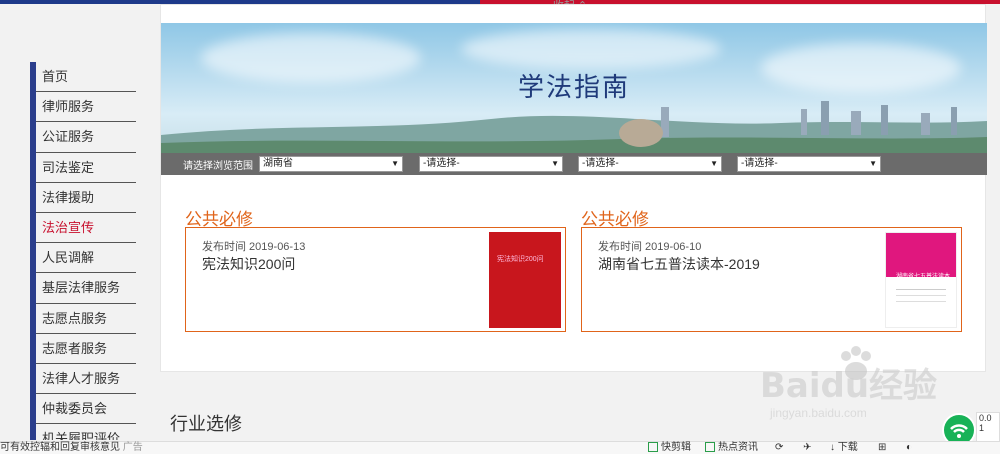 The image size is (1000, 454). Describe the element at coordinates (86, 228) in the screenshot. I see `sidebar-item-legal-publicity: 法治宣传` at that location.